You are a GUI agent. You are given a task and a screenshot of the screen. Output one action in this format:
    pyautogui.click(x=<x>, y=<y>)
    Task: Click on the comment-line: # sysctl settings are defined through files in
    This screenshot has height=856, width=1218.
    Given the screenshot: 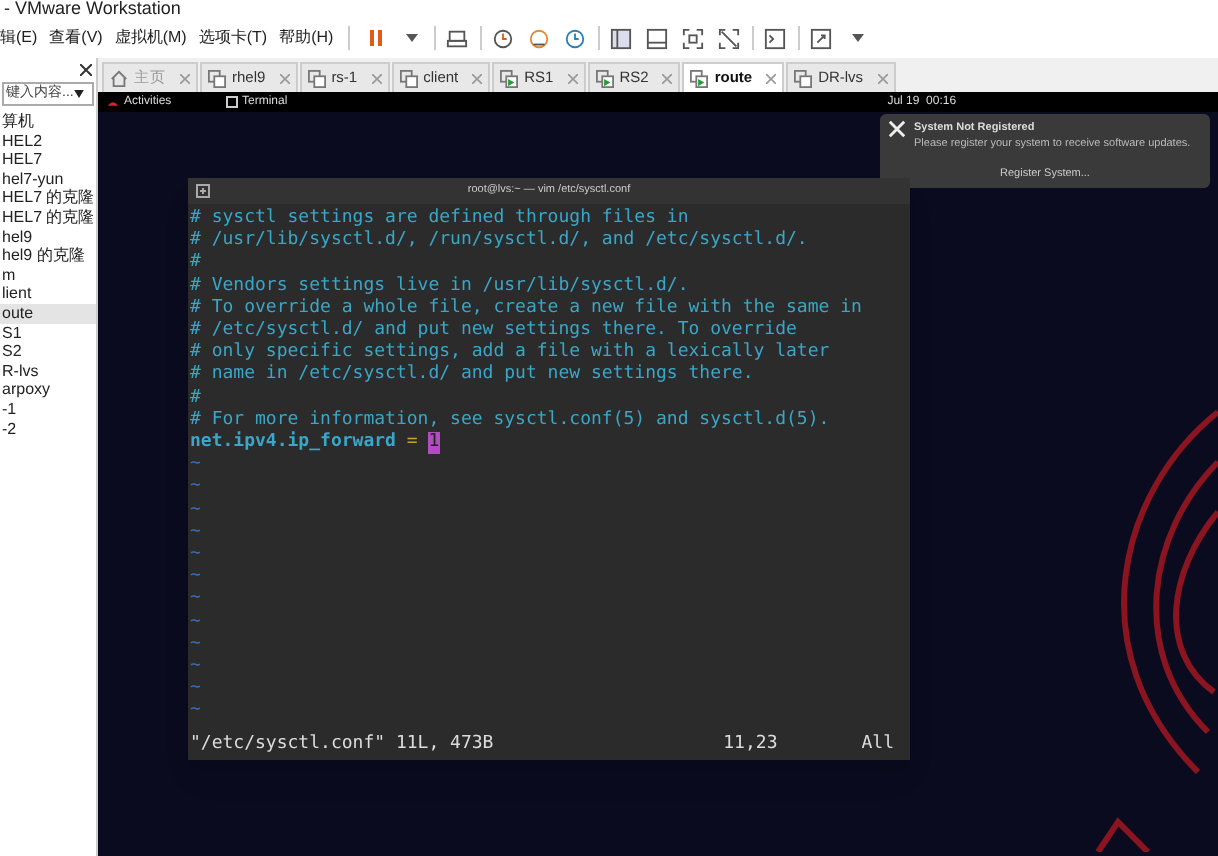 What is the action you would take?
    pyautogui.click(x=440, y=219)
    